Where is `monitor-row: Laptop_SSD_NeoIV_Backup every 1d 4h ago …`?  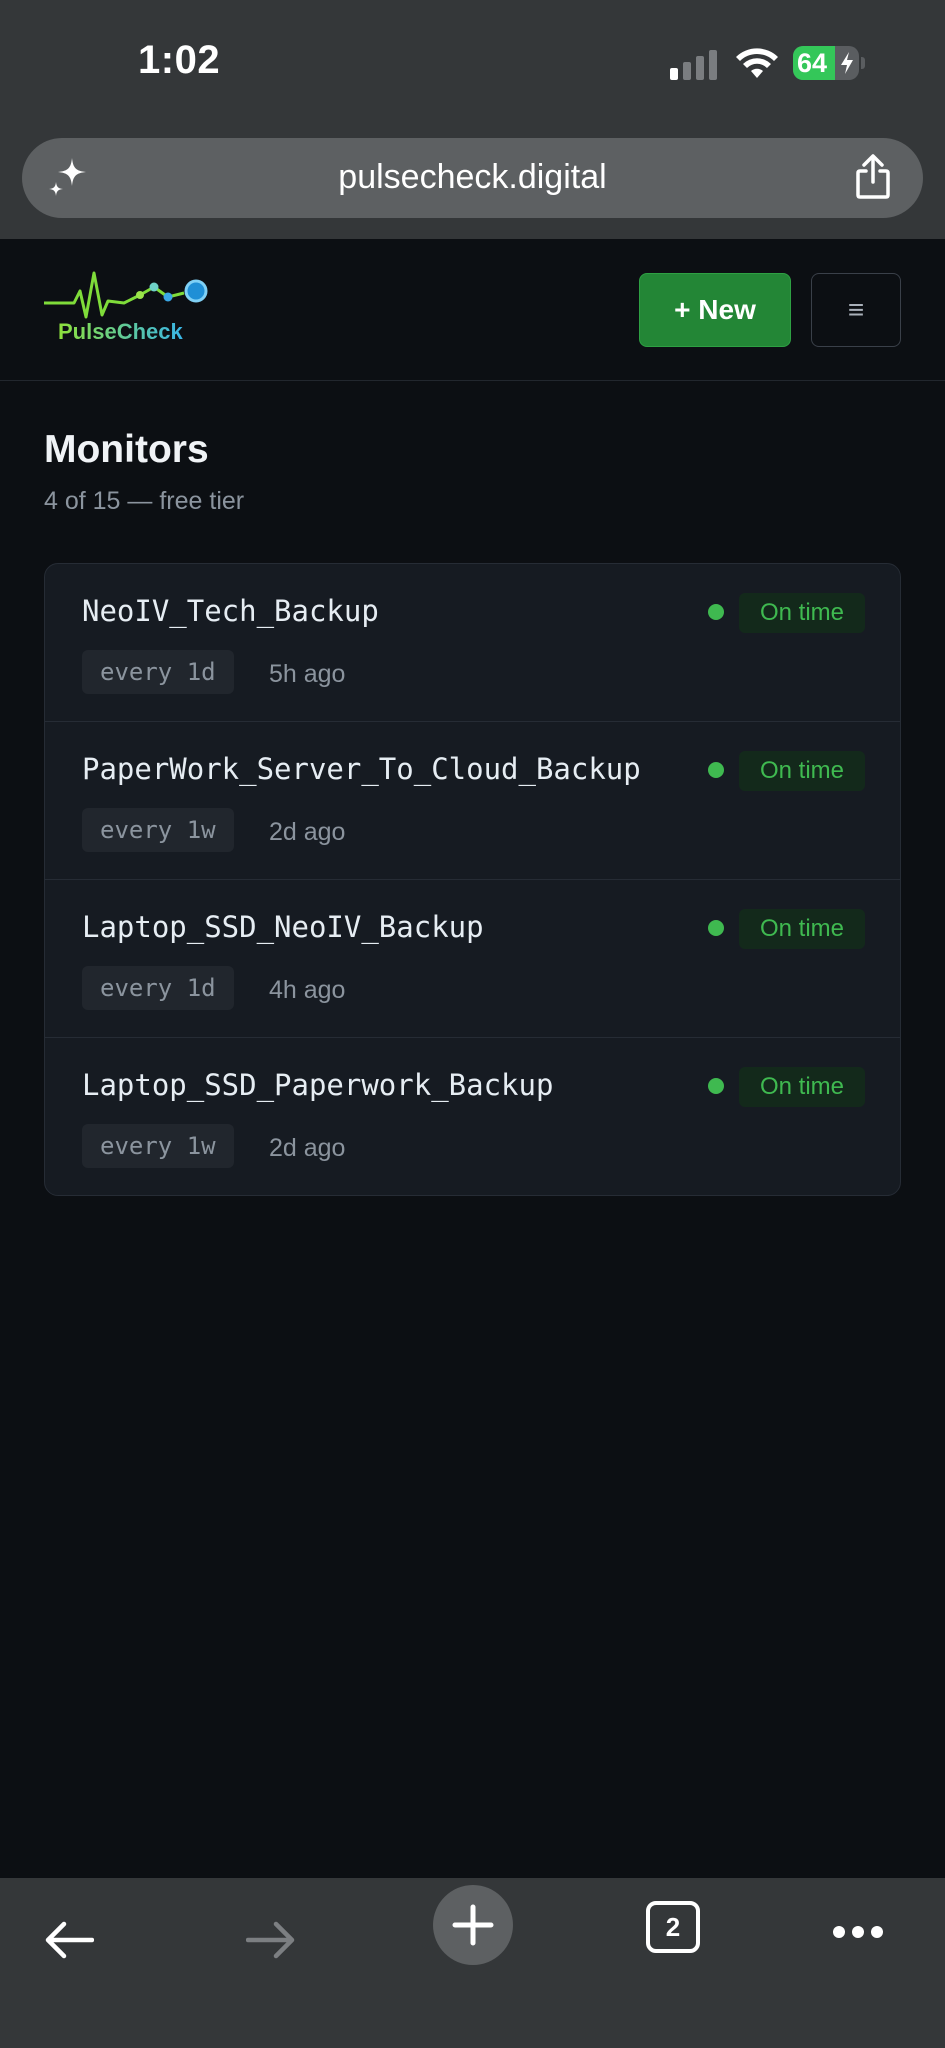
monitor-row: Laptop_SSD_NeoIV_Backup every 1d 4h ago … is located at coordinates (472, 959).